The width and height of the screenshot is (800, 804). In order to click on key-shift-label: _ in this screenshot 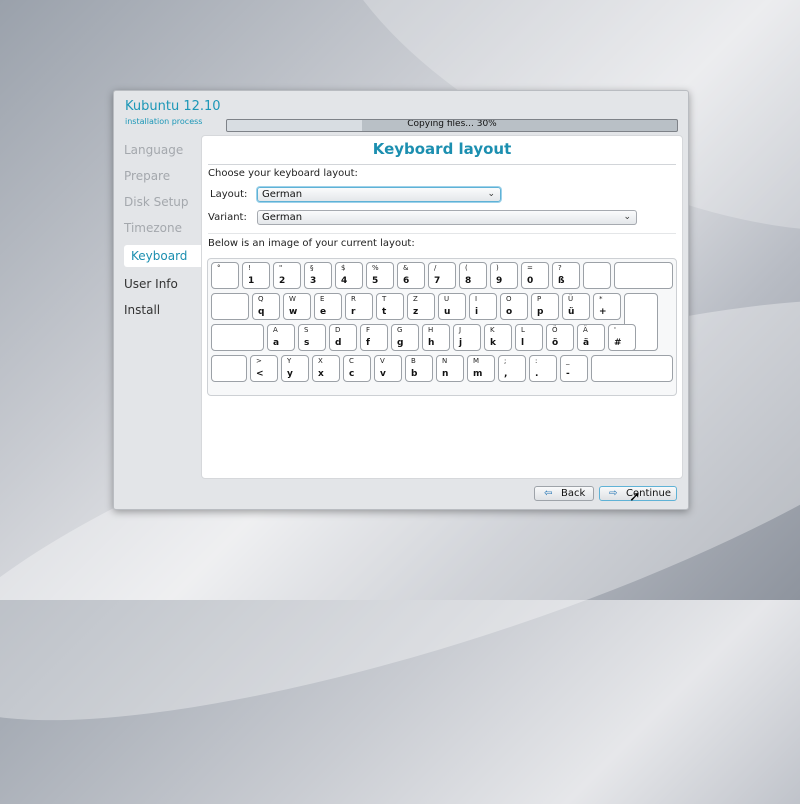, I will do `click(568, 361)`.